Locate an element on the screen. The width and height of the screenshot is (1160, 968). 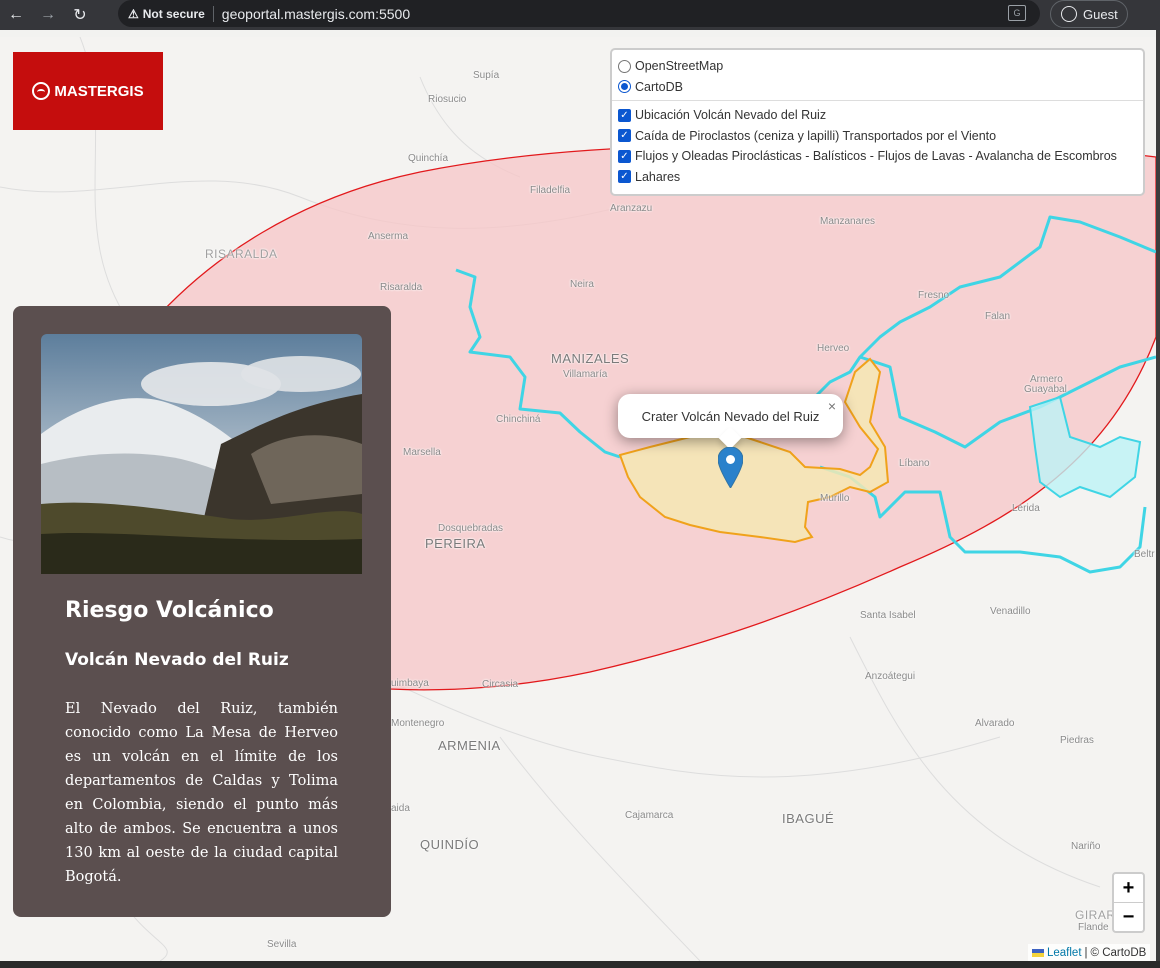
security-label: Not secure is located at coordinates (173, 13).